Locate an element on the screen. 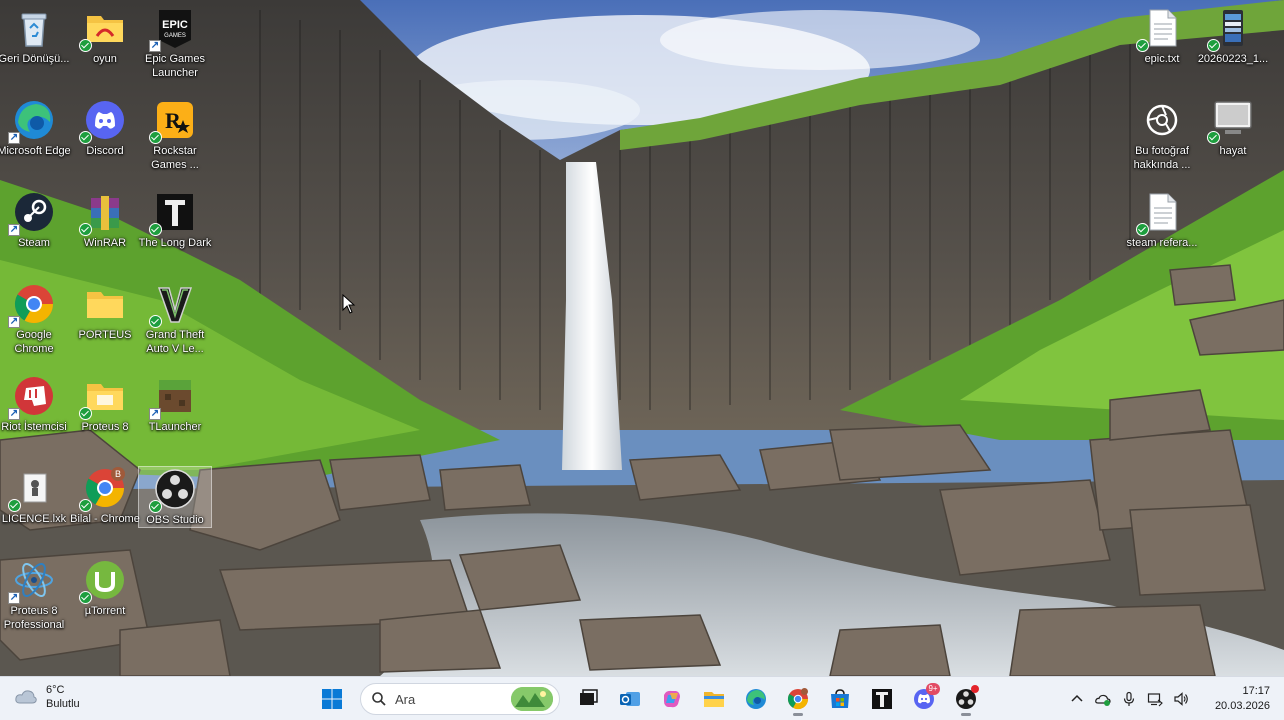 This screenshot has height=720, width=1284. discord-icon is located at coordinates (103, 121).